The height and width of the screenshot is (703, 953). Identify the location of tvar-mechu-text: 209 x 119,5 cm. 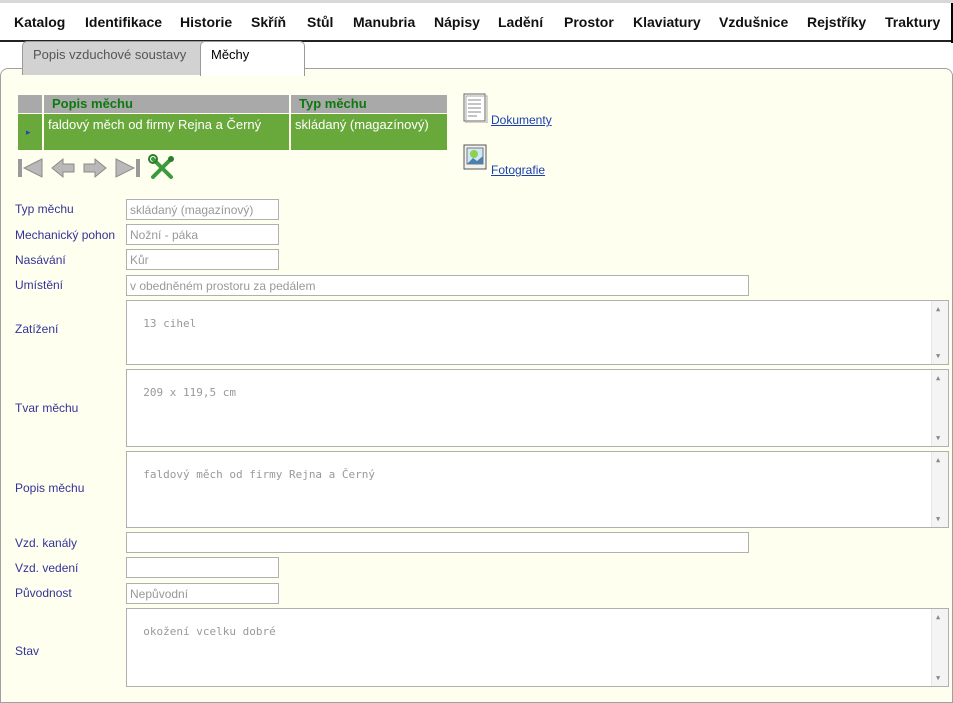
(189, 392).